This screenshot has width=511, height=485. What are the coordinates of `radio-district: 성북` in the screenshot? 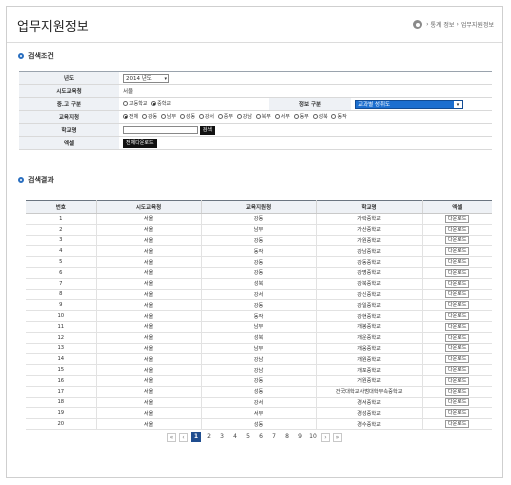 It's located at (320, 116).